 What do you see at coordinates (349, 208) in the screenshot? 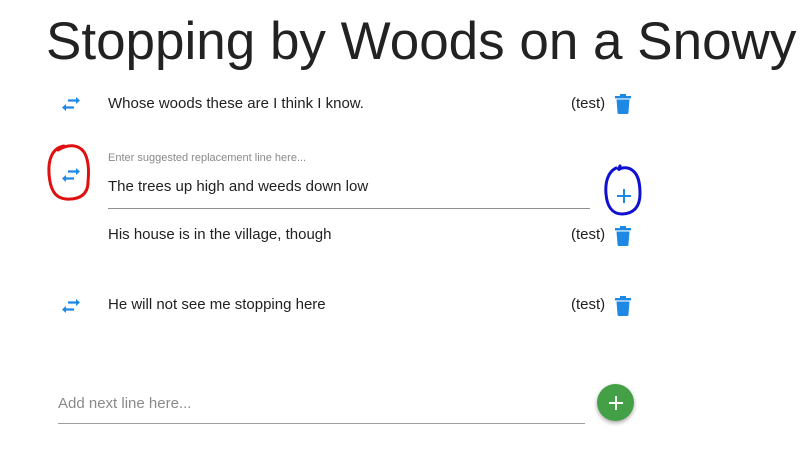
I see `suggestion-underline` at bounding box center [349, 208].